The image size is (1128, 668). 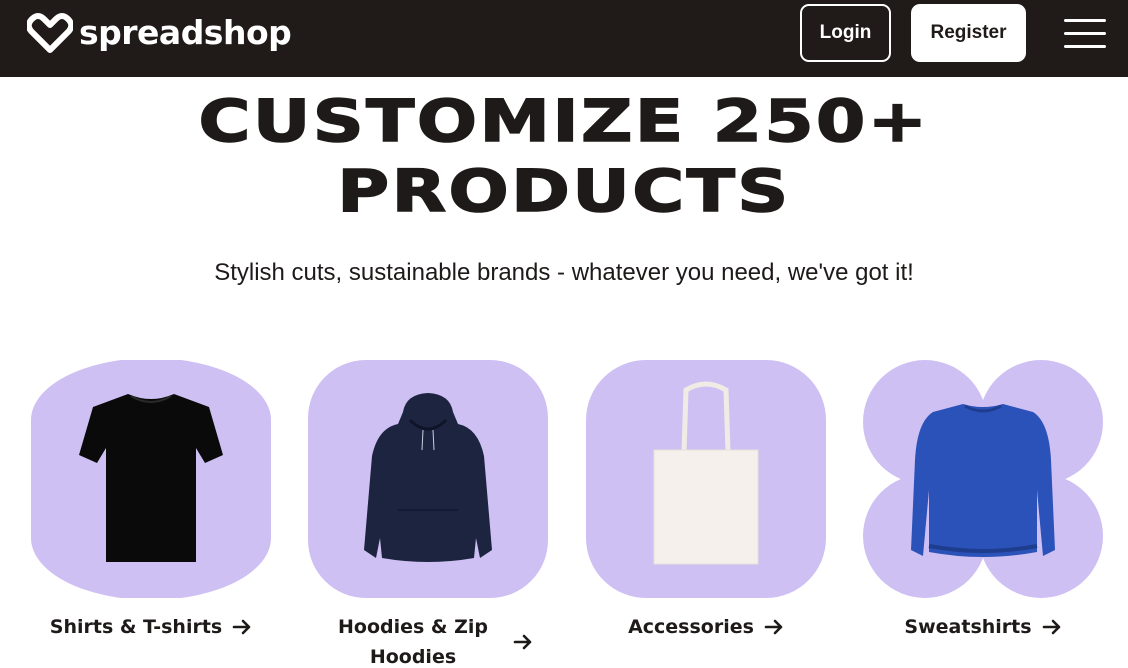 I want to click on category-label: Accessories, so click(x=691, y=627).